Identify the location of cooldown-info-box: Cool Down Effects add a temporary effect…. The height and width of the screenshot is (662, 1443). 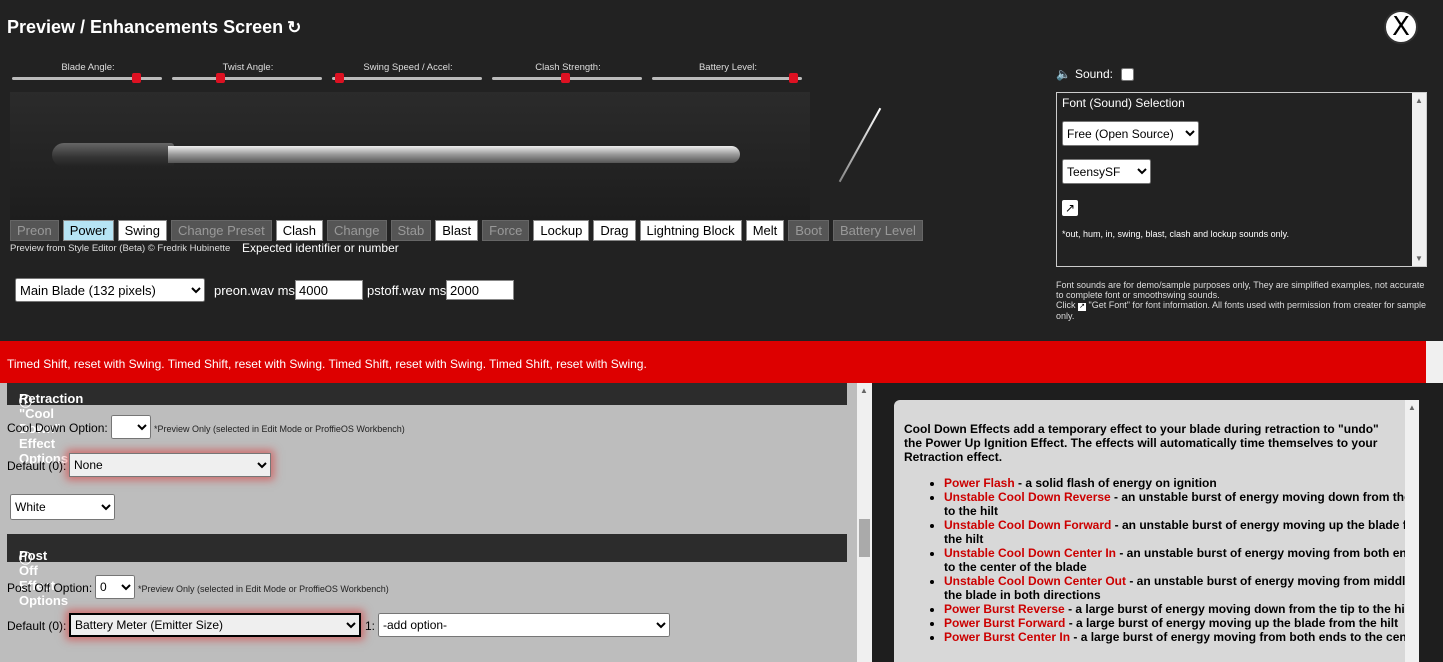
(1156, 531).